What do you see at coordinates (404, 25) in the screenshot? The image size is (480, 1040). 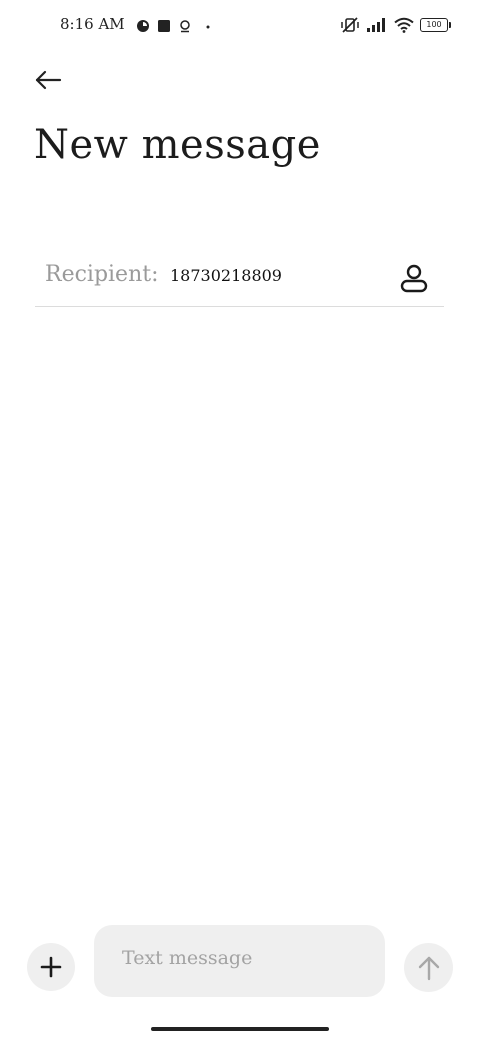 I see `wifi-icon` at bounding box center [404, 25].